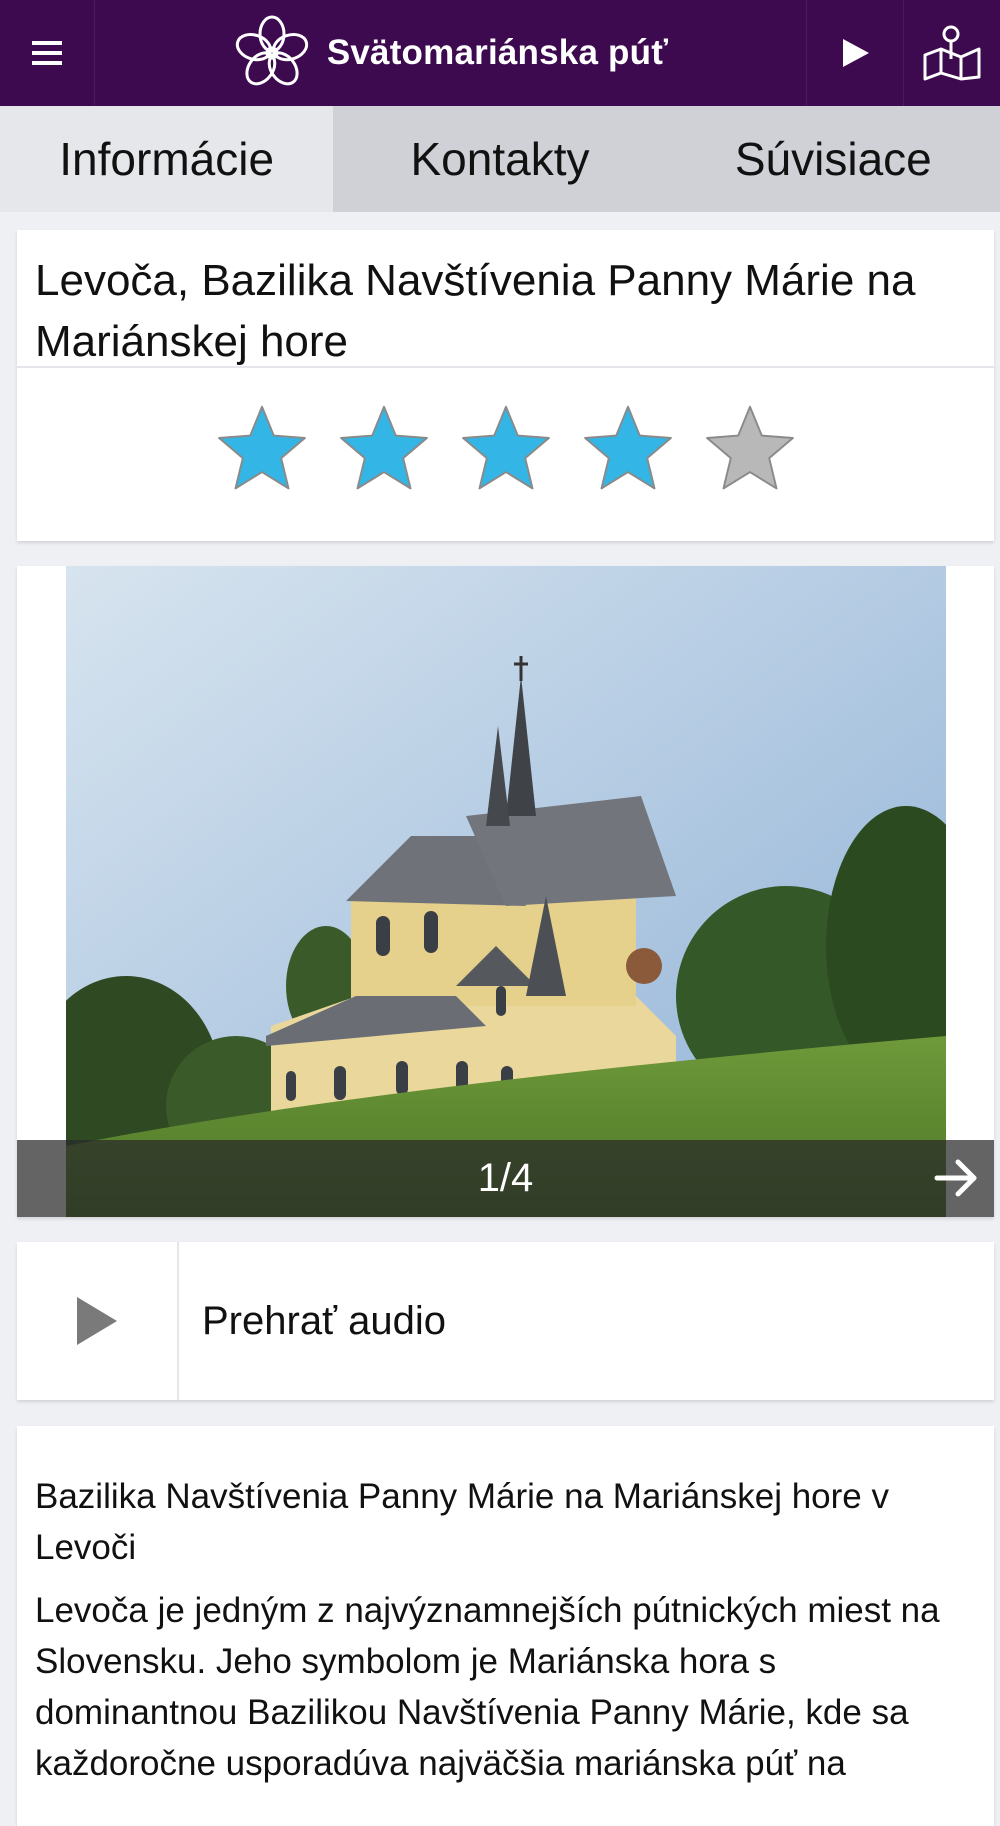 The width and height of the screenshot is (1000, 1826). I want to click on flower-logo-icon, so click(271, 50).